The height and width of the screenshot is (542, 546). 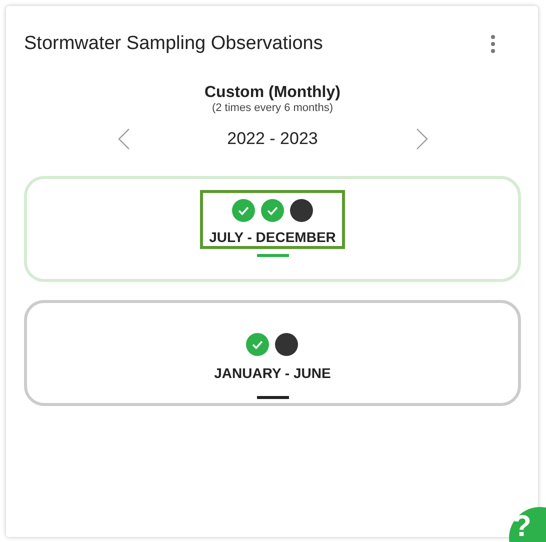 I want to click on card-title: Stormwater Sampling Observations, so click(x=173, y=44).